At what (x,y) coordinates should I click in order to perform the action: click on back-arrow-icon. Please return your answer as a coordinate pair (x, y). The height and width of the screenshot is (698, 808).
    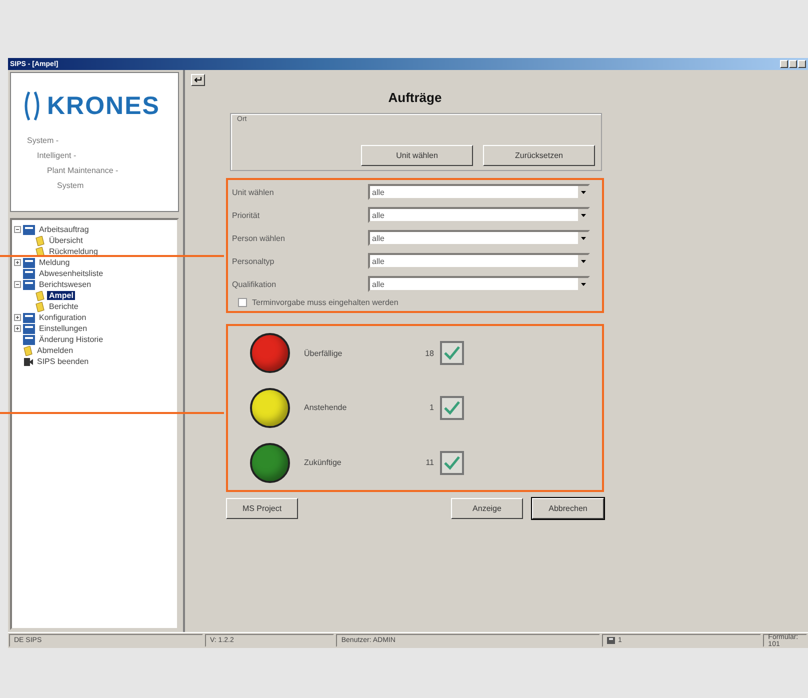
    Looking at the image, I should click on (198, 80).